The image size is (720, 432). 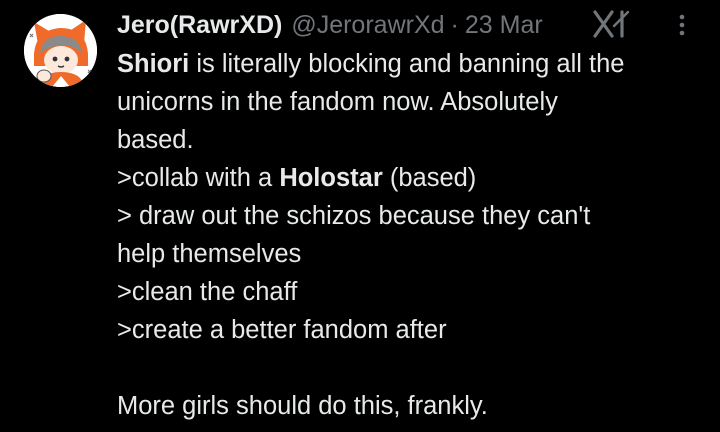 What do you see at coordinates (302, 406) in the screenshot?
I see `tweet-line: More girls should do this, frankly.` at bounding box center [302, 406].